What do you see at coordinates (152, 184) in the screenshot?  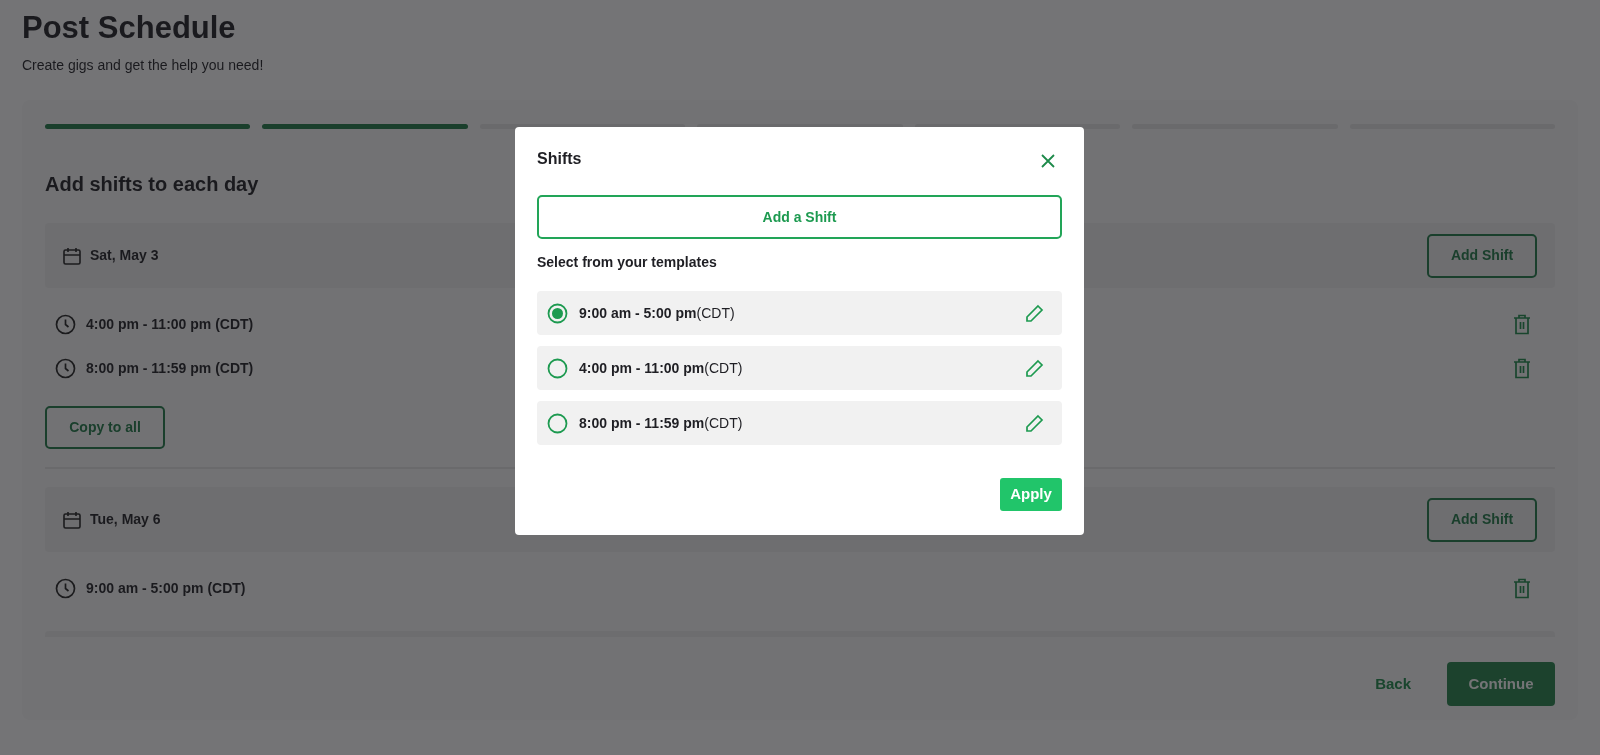 I see `section-heading: Add shifts to each day` at bounding box center [152, 184].